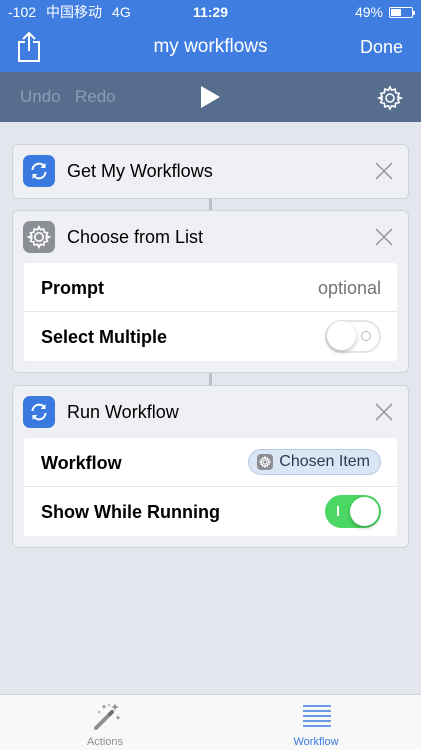  Describe the element at coordinates (324, 461) in the screenshot. I see `variable-name: Chosen Item` at that location.